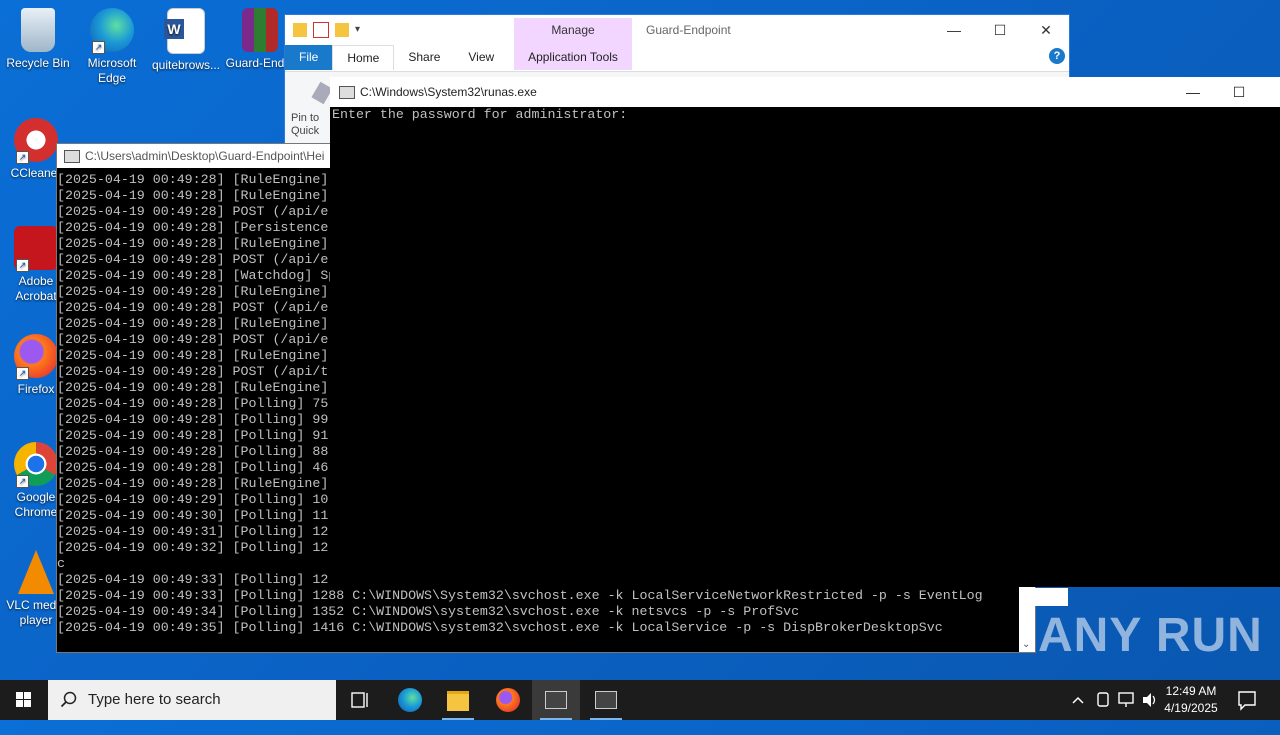 The width and height of the screenshot is (1280, 735). Describe the element at coordinates (363, 57) in the screenshot. I see `tab-home: Home` at that location.